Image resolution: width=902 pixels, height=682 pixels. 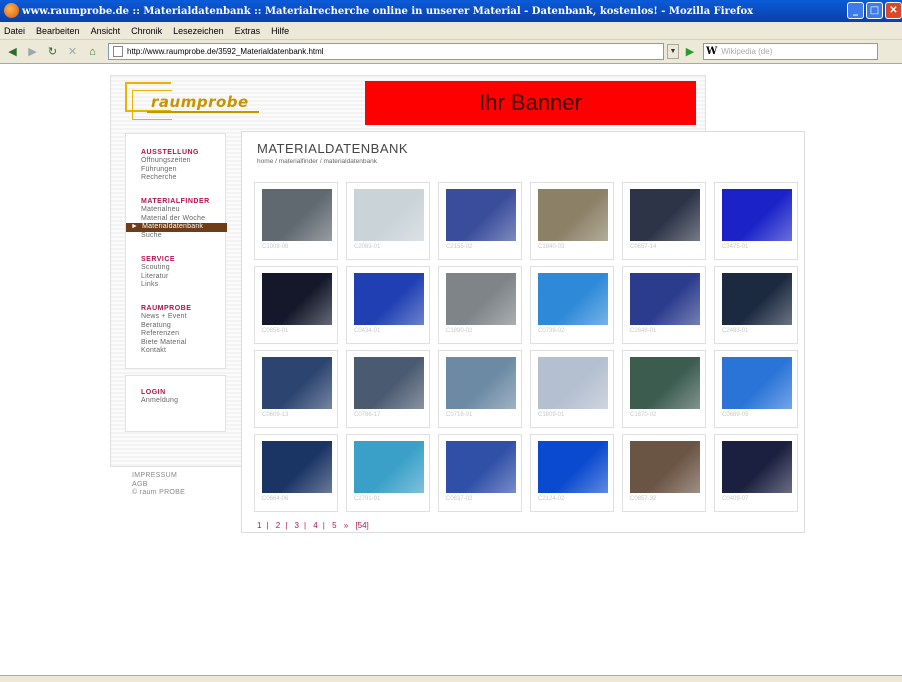 I want to click on material-tile: C0689-05, so click(x=756, y=389).